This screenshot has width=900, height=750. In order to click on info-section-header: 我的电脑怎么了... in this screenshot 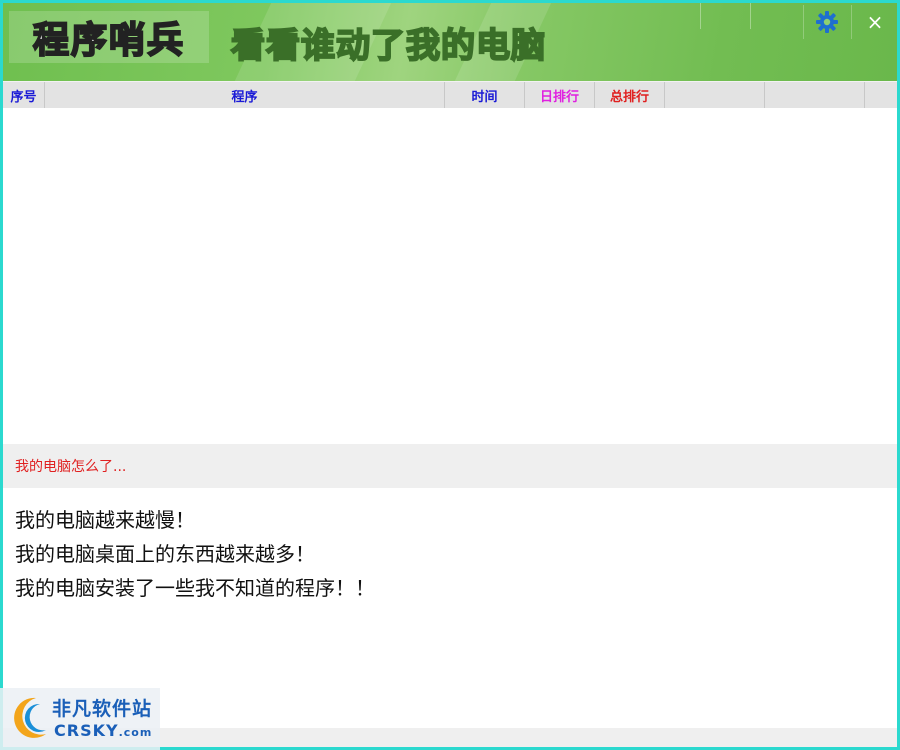, I will do `click(450, 466)`.